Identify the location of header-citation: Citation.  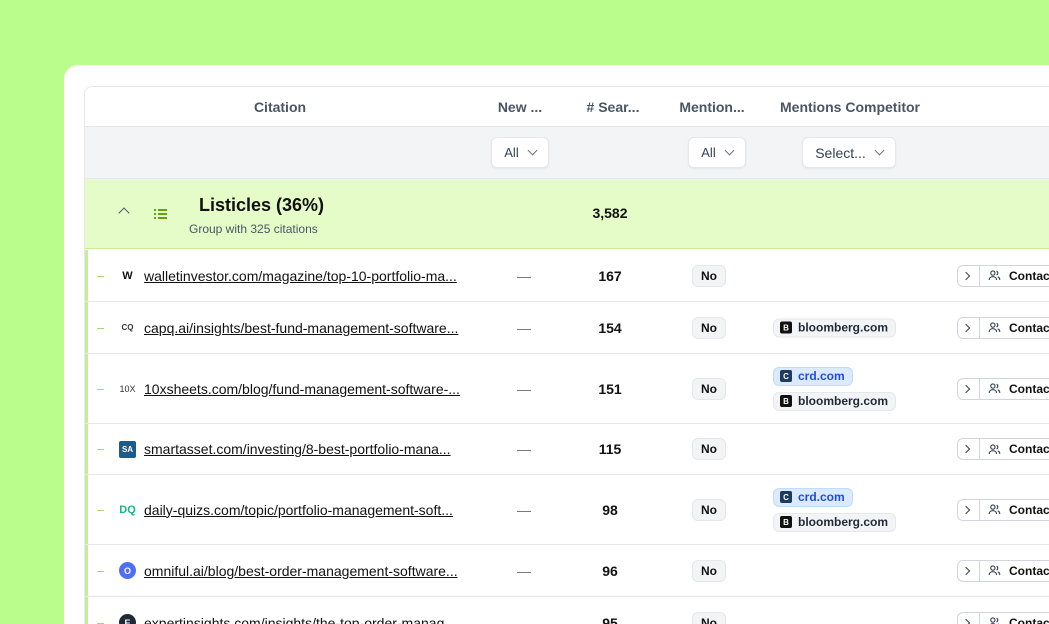
(280, 106).